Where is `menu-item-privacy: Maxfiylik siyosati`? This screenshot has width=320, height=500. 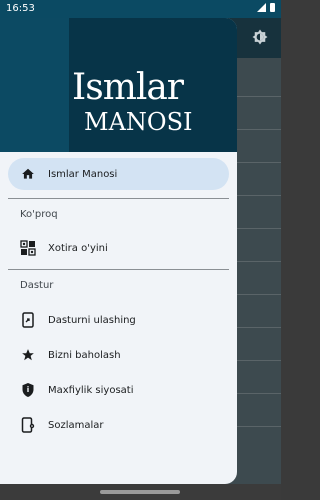 menu-item-privacy: Maxfiylik siyosati is located at coordinates (118, 390).